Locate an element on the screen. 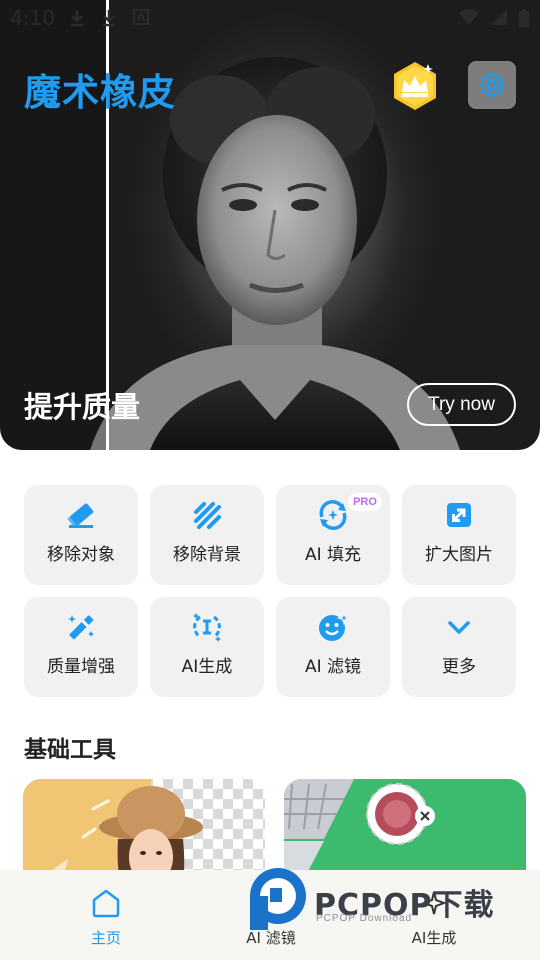 Image resolution: width=540 pixels, height=960 pixels. watermark-logo: PCPOP下载 PCPOP Download is located at coordinates (393, 895).